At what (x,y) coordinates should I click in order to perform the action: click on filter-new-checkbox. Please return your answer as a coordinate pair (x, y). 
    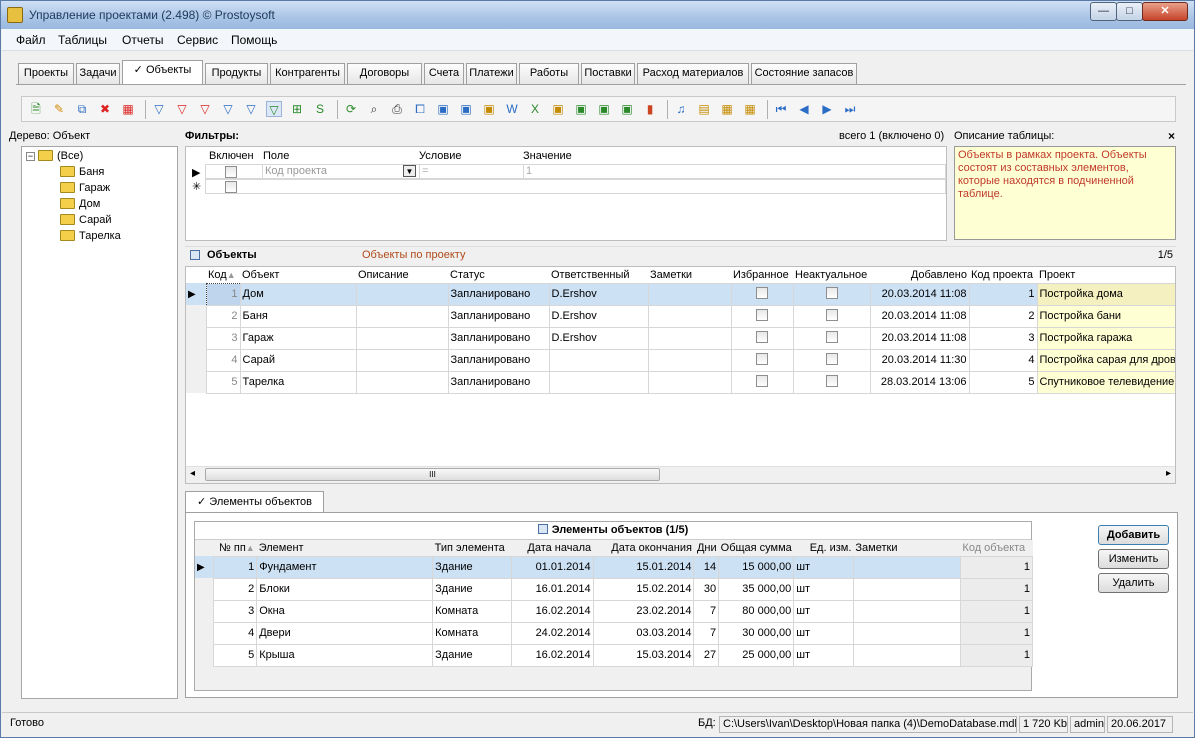
    Looking at the image, I should click on (231, 187).